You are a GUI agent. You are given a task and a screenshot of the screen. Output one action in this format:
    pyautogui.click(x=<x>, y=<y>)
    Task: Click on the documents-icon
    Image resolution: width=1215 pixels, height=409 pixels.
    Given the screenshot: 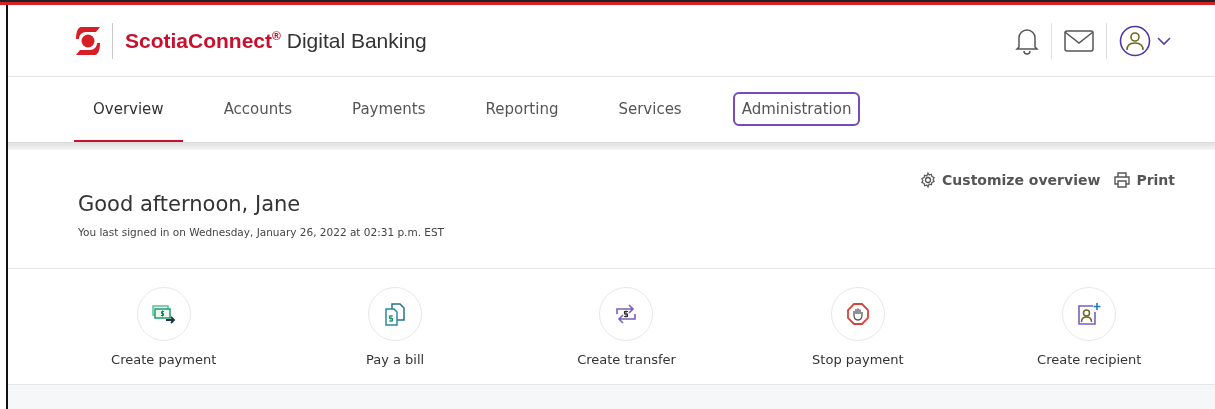 What is the action you would take?
    pyautogui.click(x=395, y=313)
    